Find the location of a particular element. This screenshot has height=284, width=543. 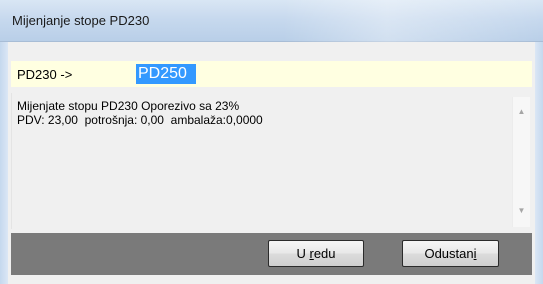

titlebar-glare is located at coordinates (413, 21).